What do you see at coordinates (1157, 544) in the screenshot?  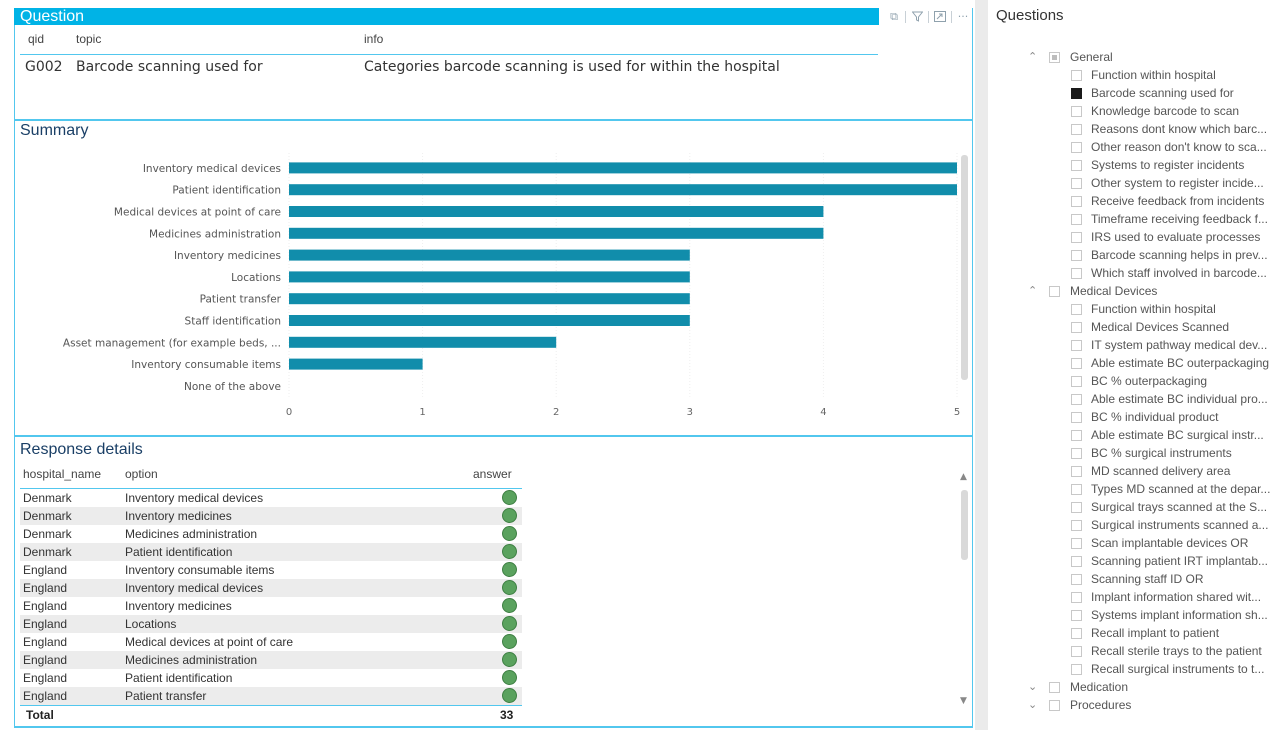 I see `slicer-item: Scan implantable devices OR` at bounding box center [1157, 544].